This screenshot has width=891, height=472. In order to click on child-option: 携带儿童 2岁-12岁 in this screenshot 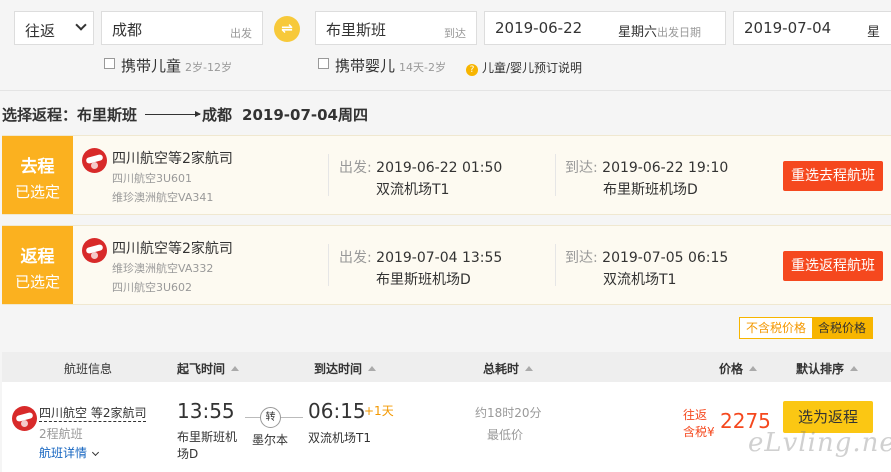, I will do `click(168, 65)`.